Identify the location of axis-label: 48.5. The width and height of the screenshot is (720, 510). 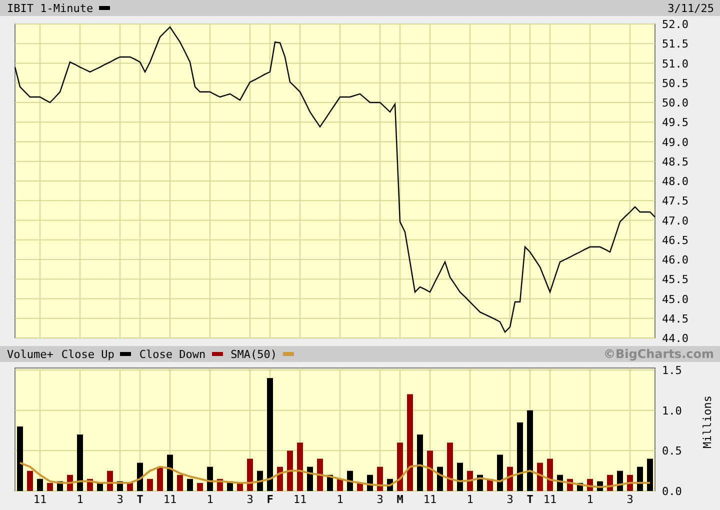
(675, 161).